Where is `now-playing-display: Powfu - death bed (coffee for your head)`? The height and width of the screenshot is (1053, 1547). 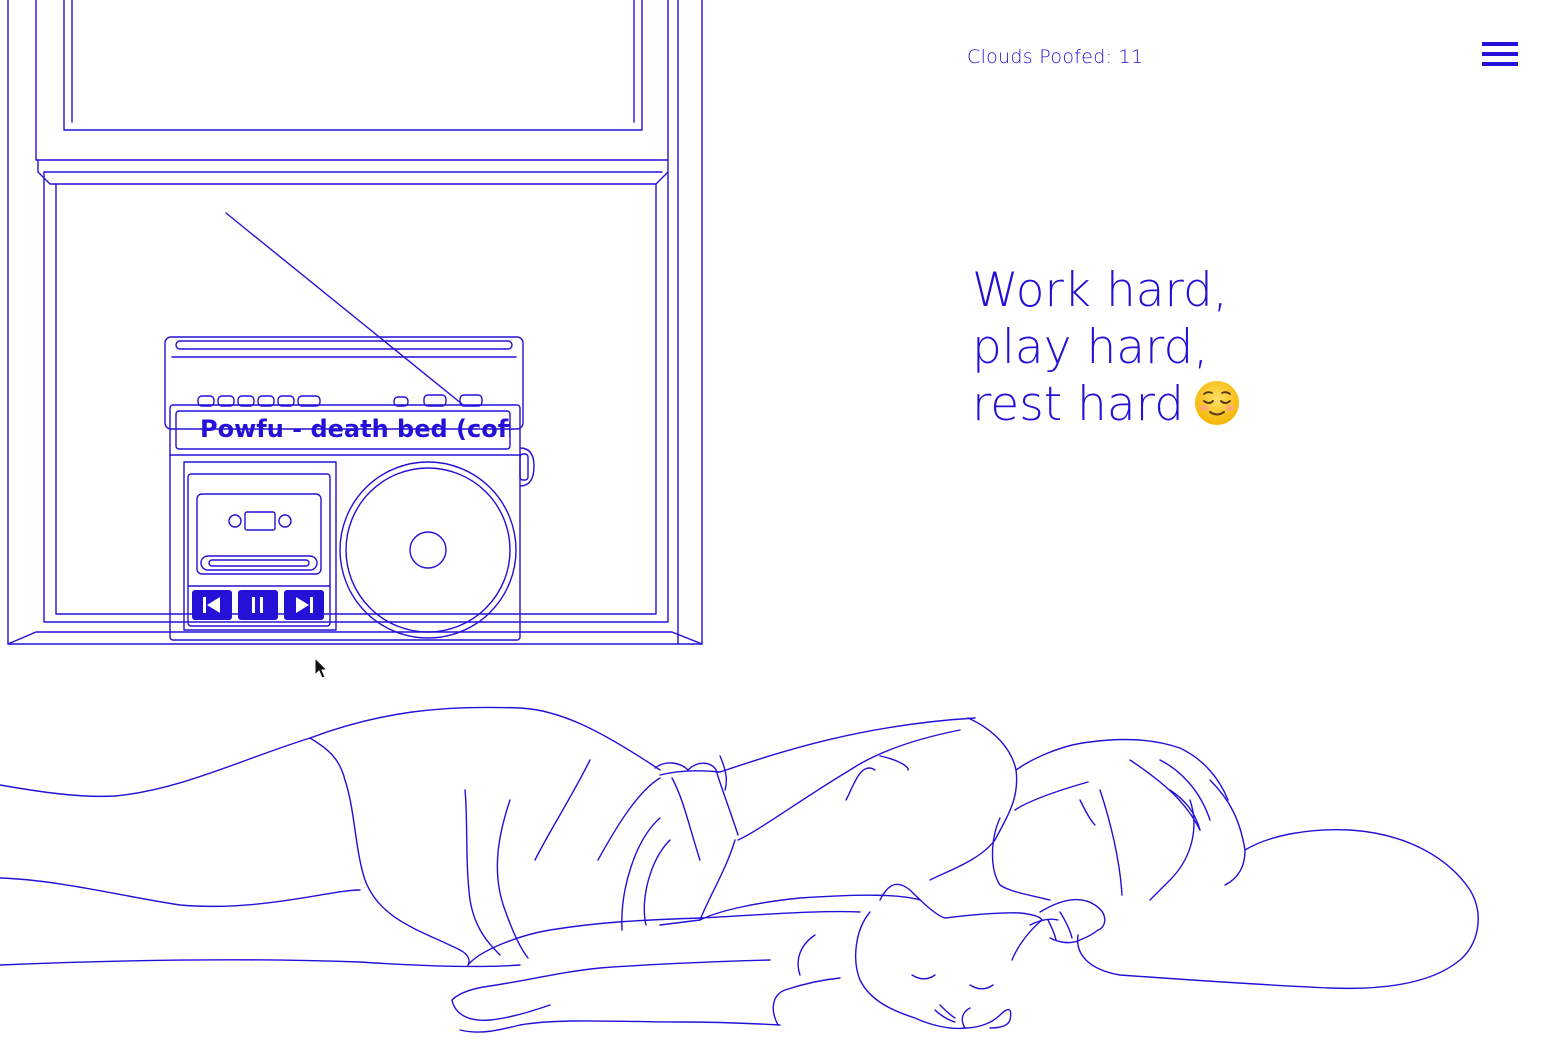 now-playing-display: Powfu - death bed (coffee for your head) is located at coordinates (343, 430).